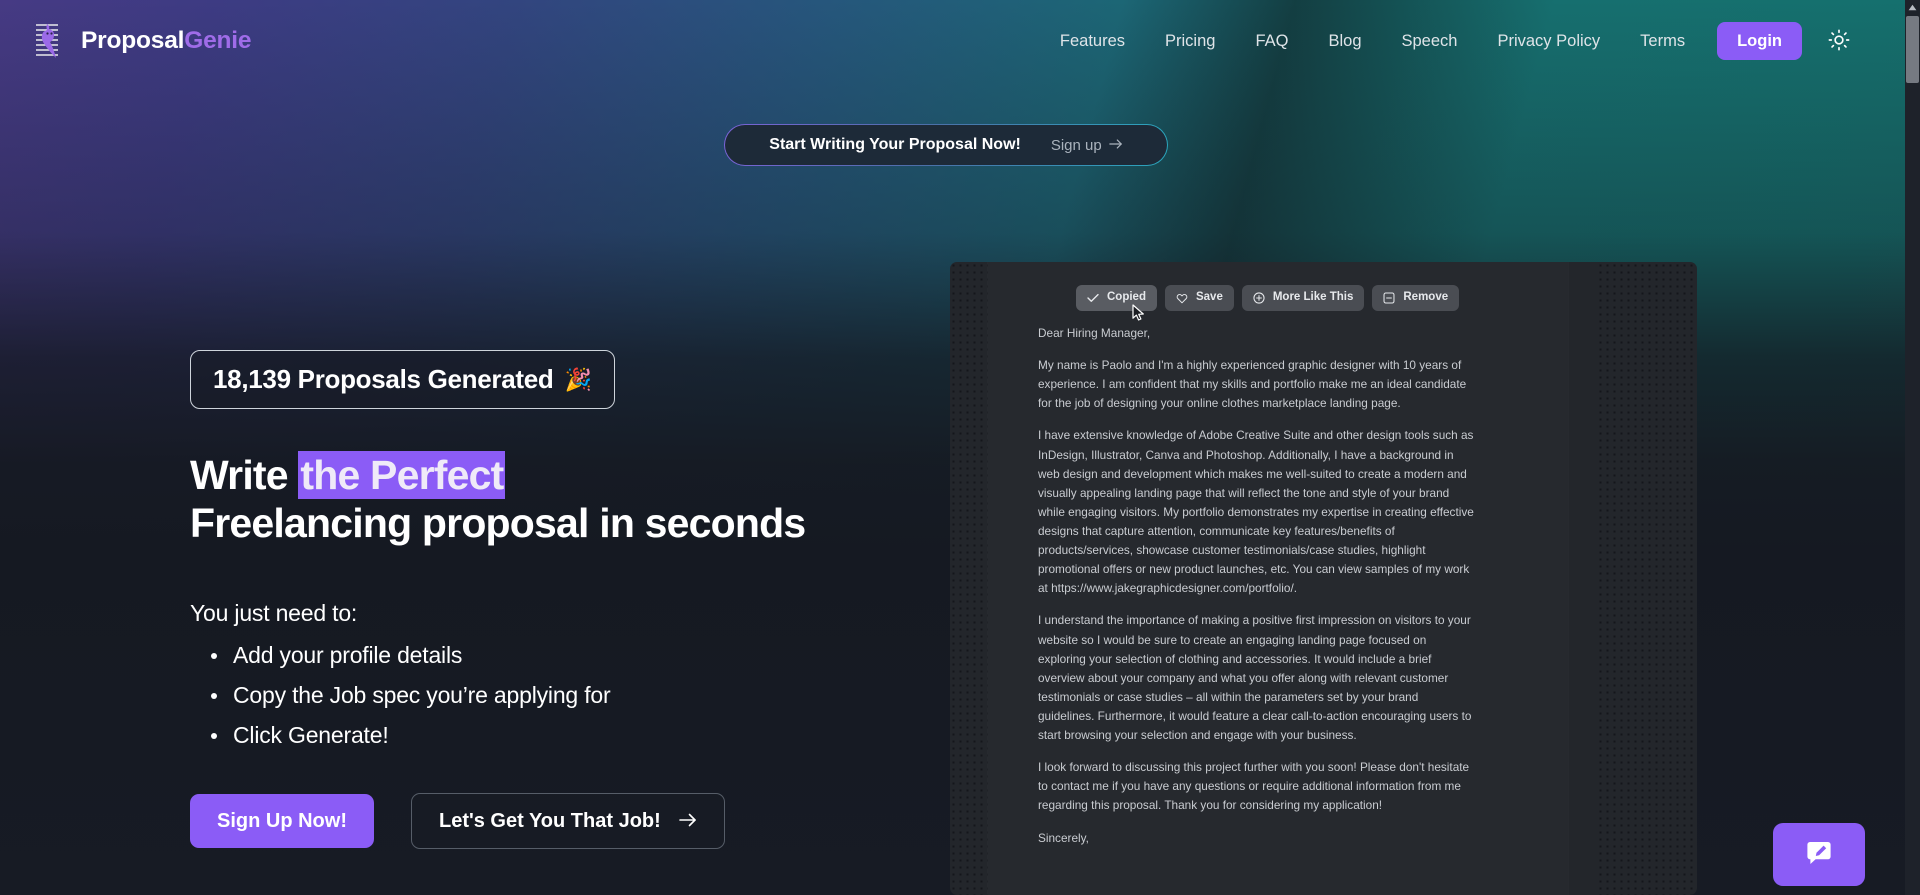 Image resolution: width=1920 pixels, height=895 pixels. I want to click on minus-square-icon, so click(1389, 298).